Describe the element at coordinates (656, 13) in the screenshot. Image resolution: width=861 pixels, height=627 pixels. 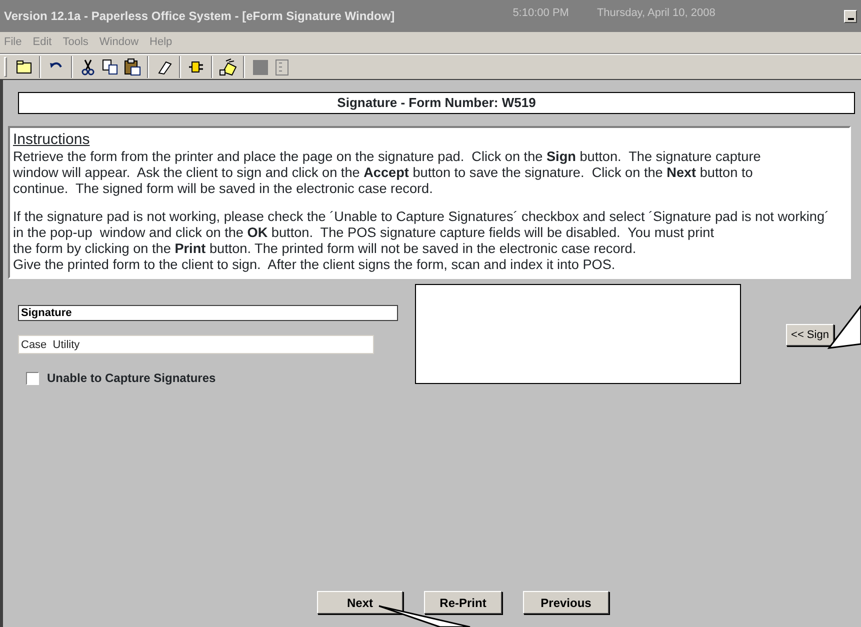
I see `clock-date: Thursday, April 10, 2008` at that location.